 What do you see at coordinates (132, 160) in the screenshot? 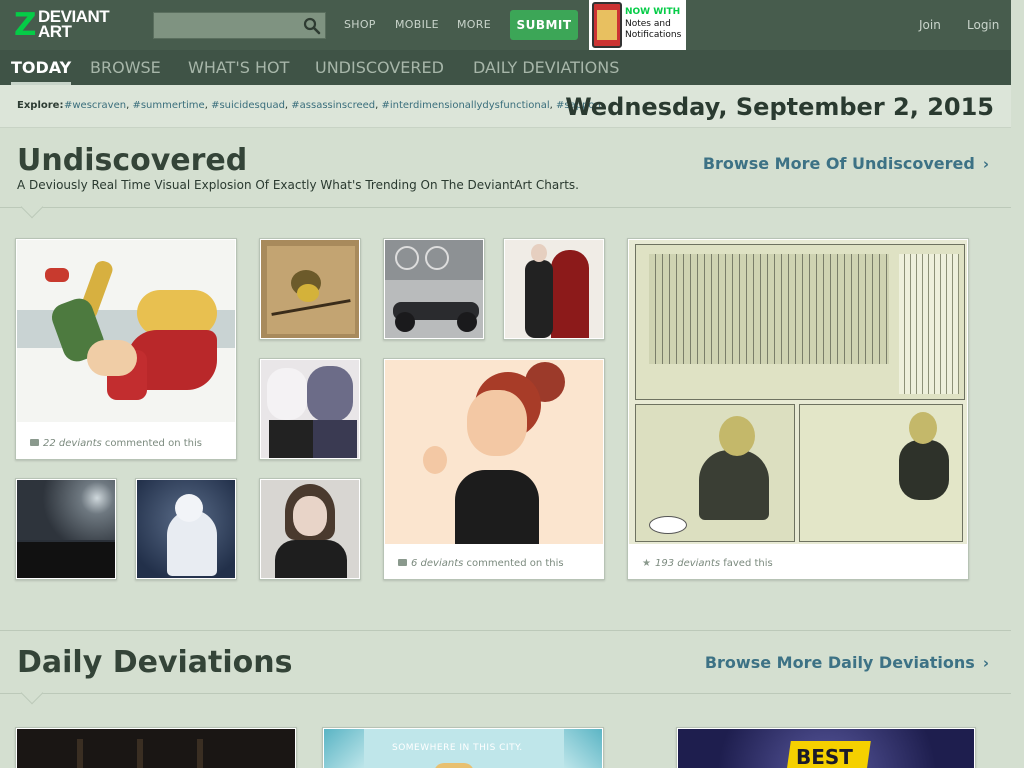
I see `section-title: Undiscovered` at bounding box center [132, 160].